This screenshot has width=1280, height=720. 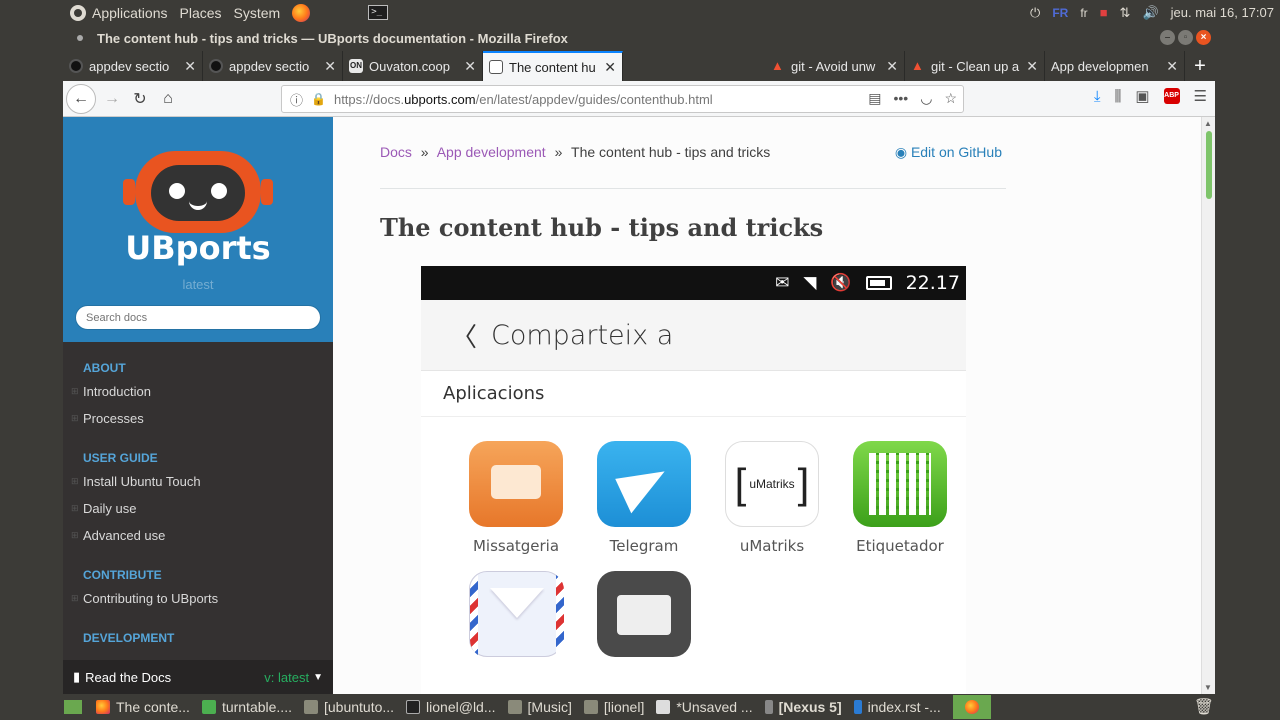 I want to click on scroll-down-icon: ▼, so click(x=1208, y=687).